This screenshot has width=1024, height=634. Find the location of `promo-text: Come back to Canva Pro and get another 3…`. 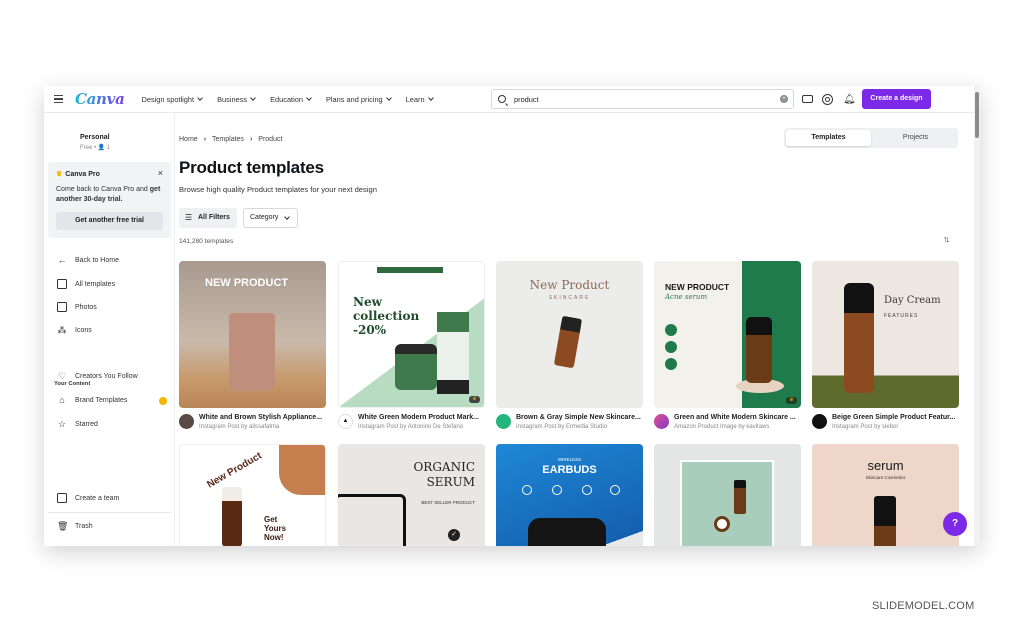

promo-text: Come back to Canva Pro and get another 3… is located at coordinates (111, 195).